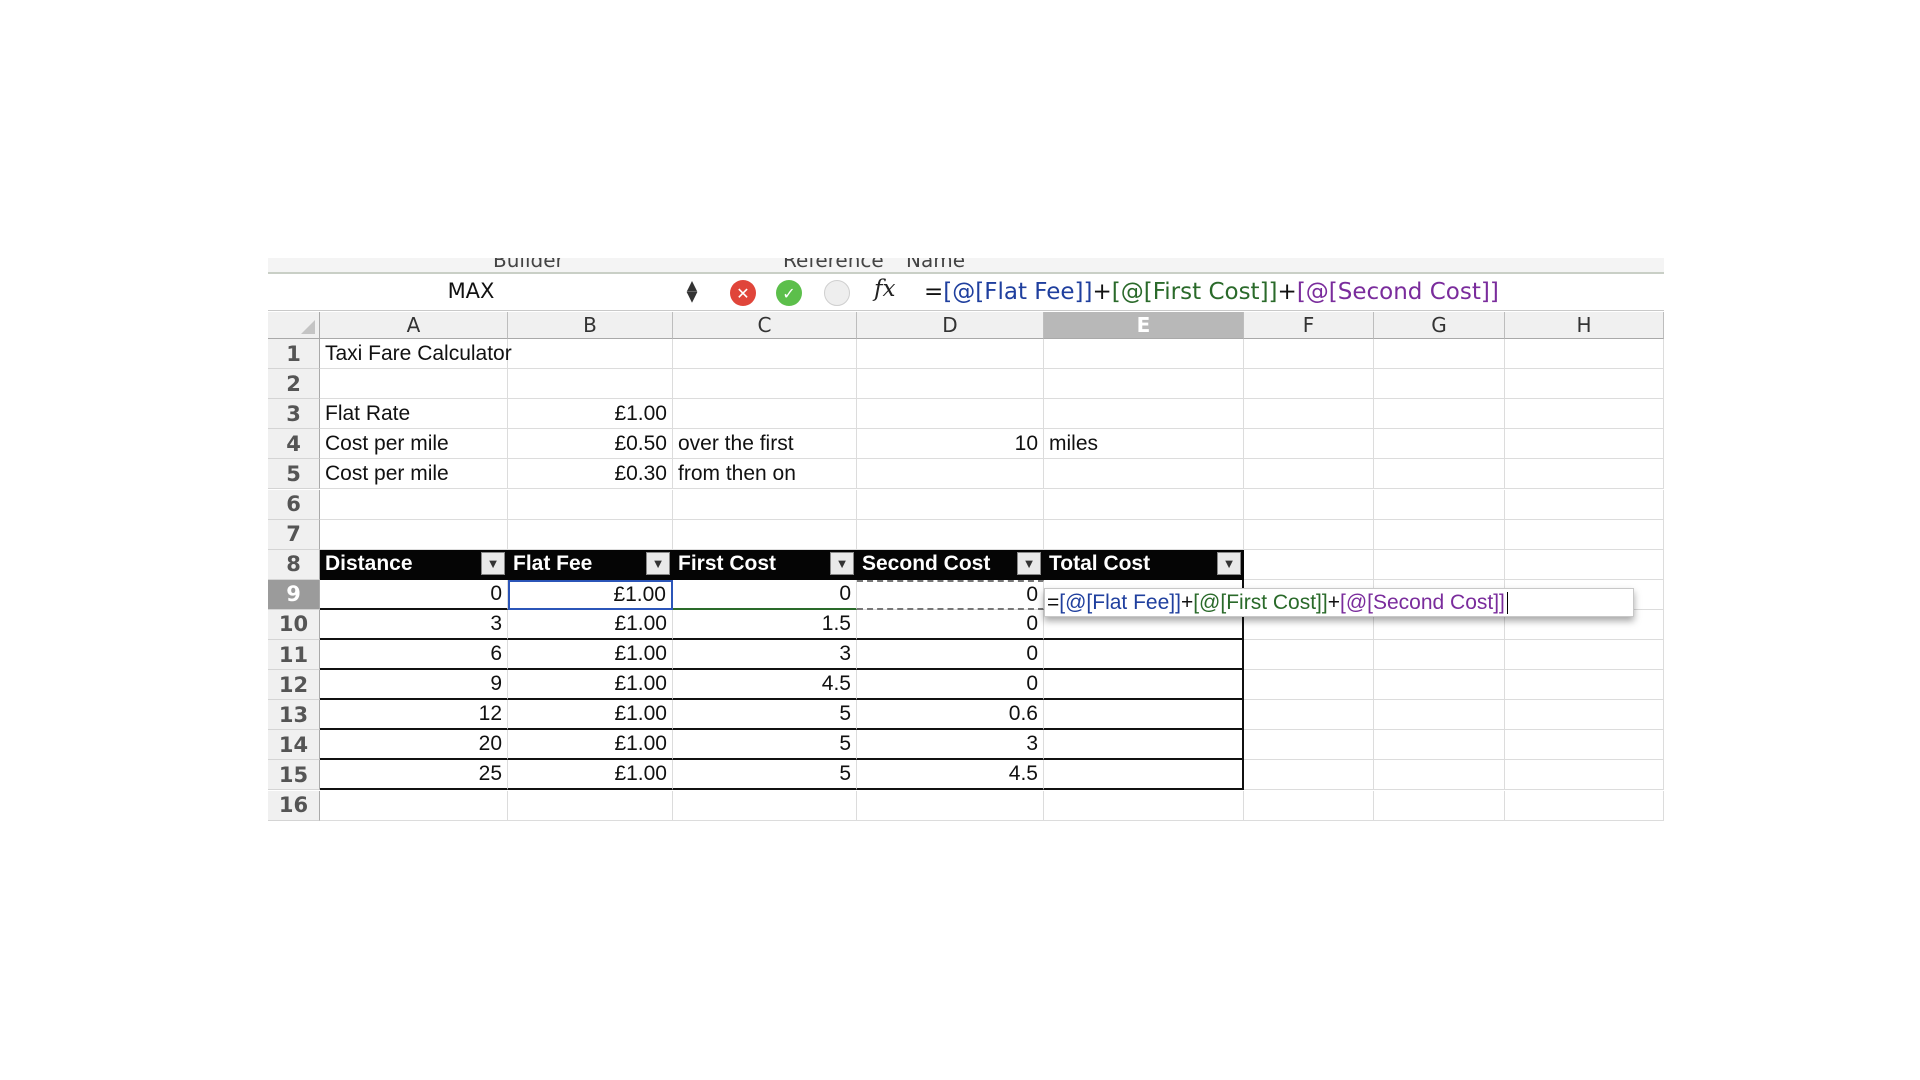 The image size is (1920, 1080). I want to click on cell-f11, so click(1309, 655).